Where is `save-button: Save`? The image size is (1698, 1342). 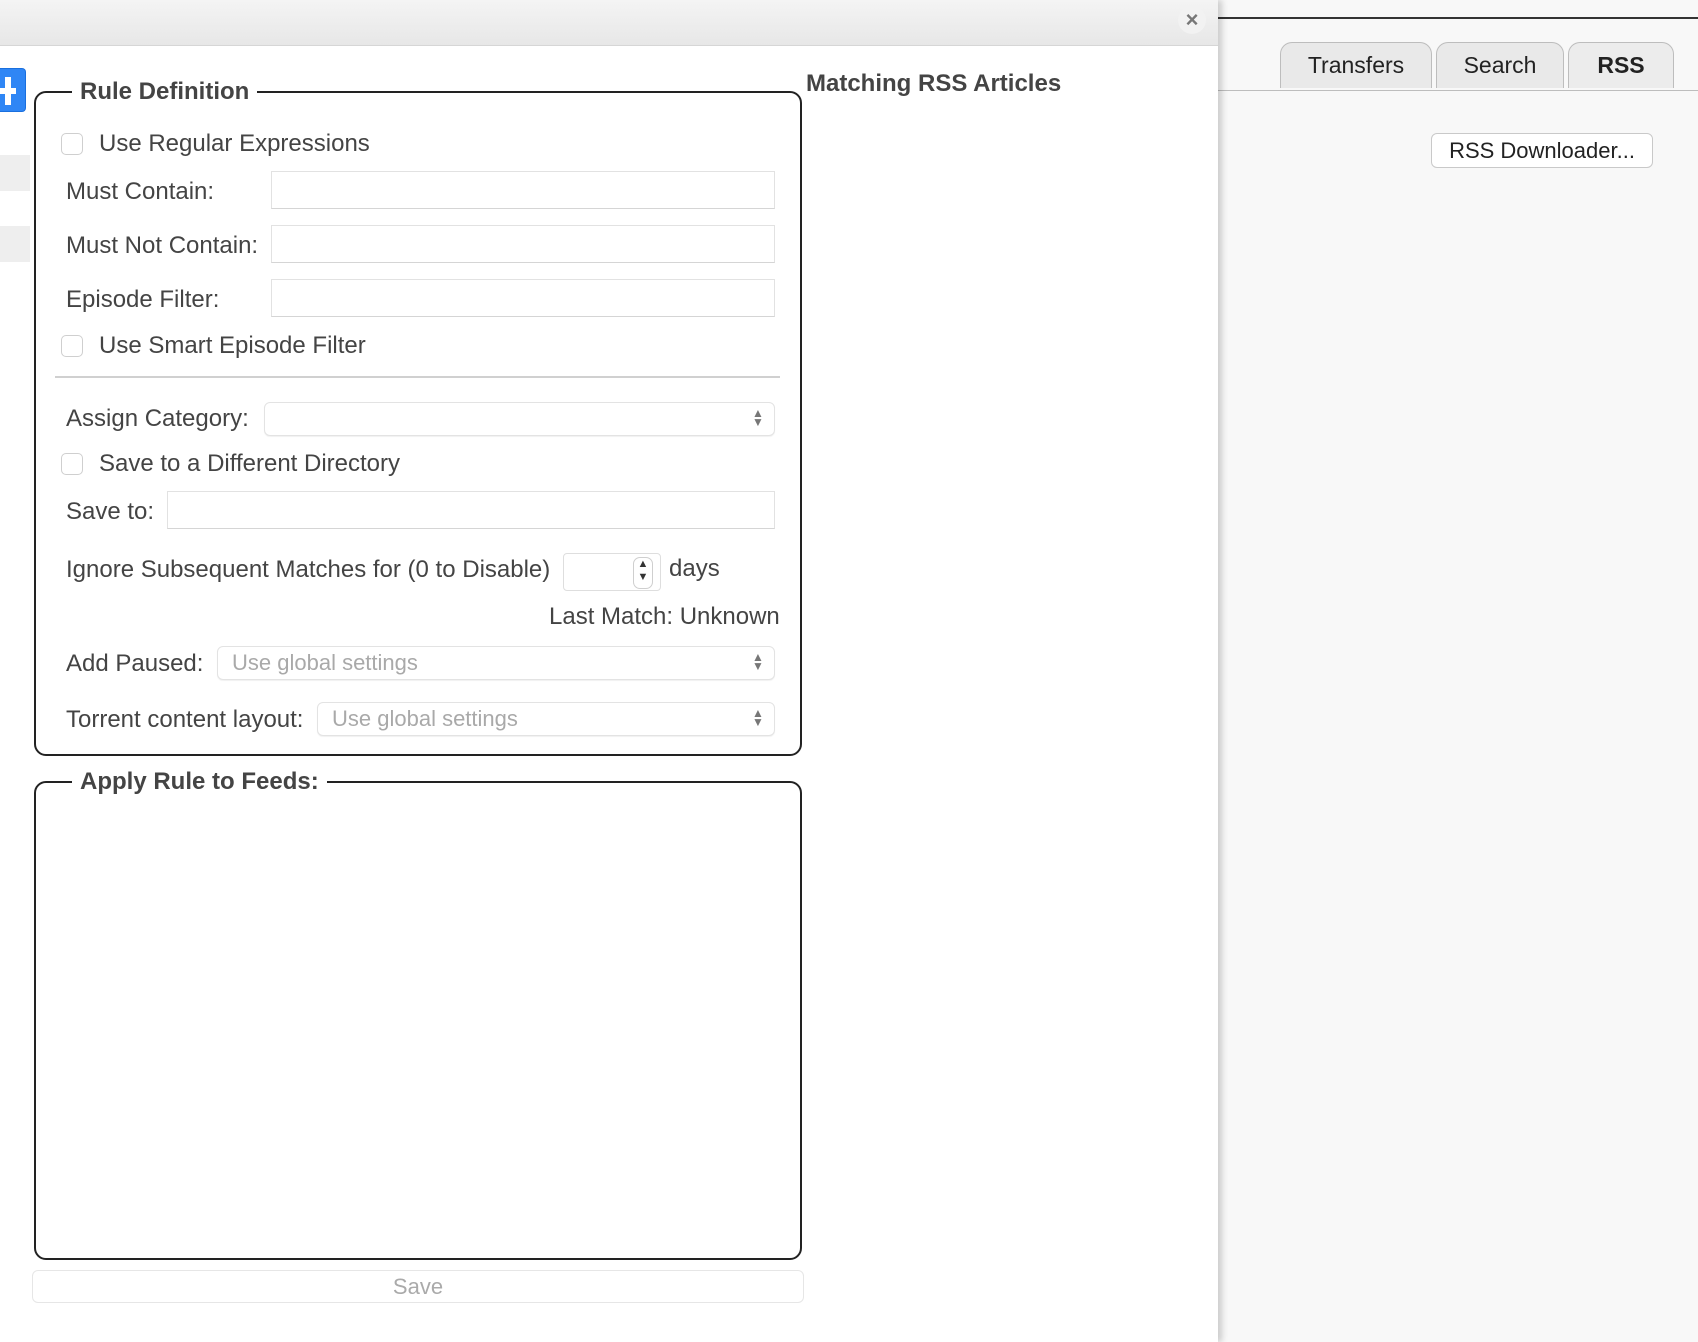 save-button: Save is located at coordinates (418, 1286).